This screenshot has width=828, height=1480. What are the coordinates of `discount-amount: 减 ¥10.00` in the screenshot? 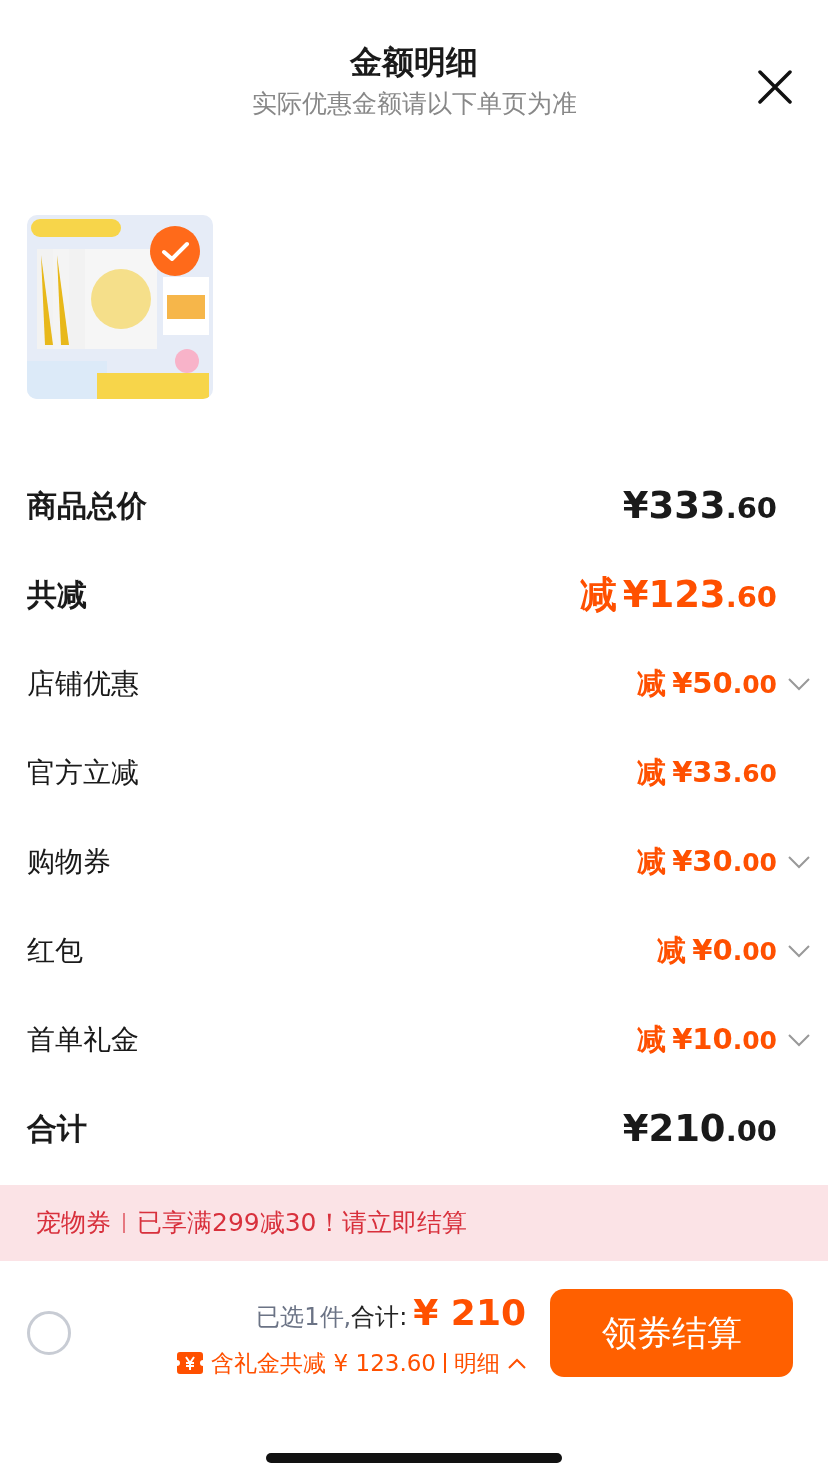 It's located at (707, 1039).